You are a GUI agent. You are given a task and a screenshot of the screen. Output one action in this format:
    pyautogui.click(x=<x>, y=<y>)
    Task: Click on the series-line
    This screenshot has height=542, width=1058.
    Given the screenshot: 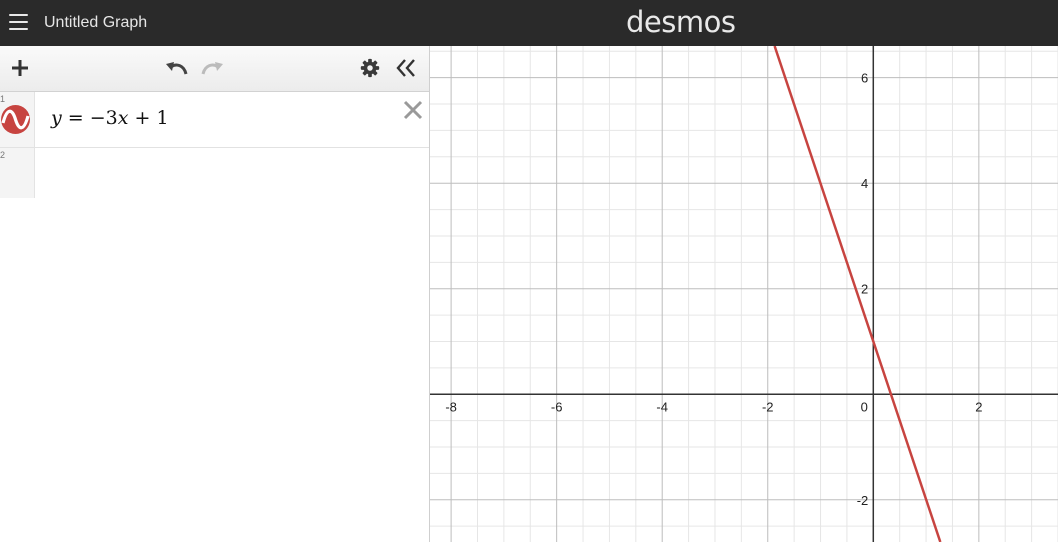 What is the action you would take?
    pyautogui.click(x=857, y=294)
    